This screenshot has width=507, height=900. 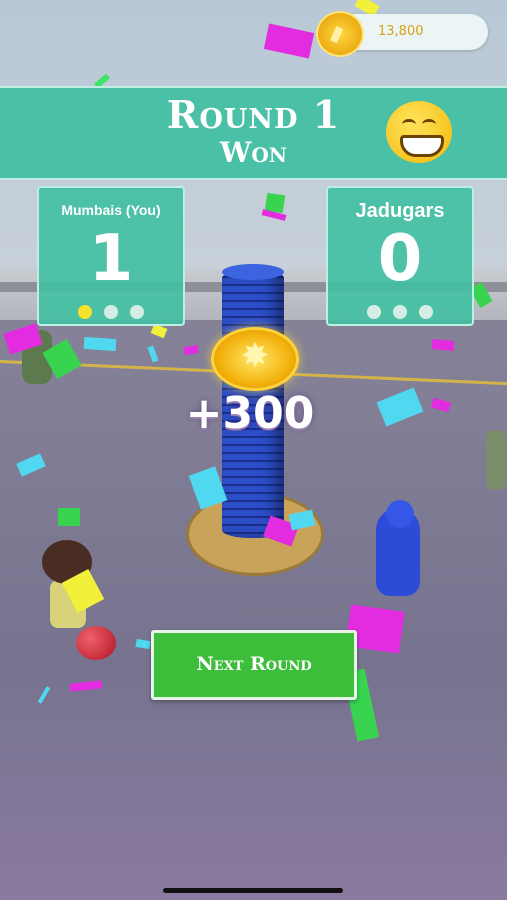 What do you see at coordinates (340, 34) in the screenshot?
I see `coin-icon` at bounding box center [340, 34].